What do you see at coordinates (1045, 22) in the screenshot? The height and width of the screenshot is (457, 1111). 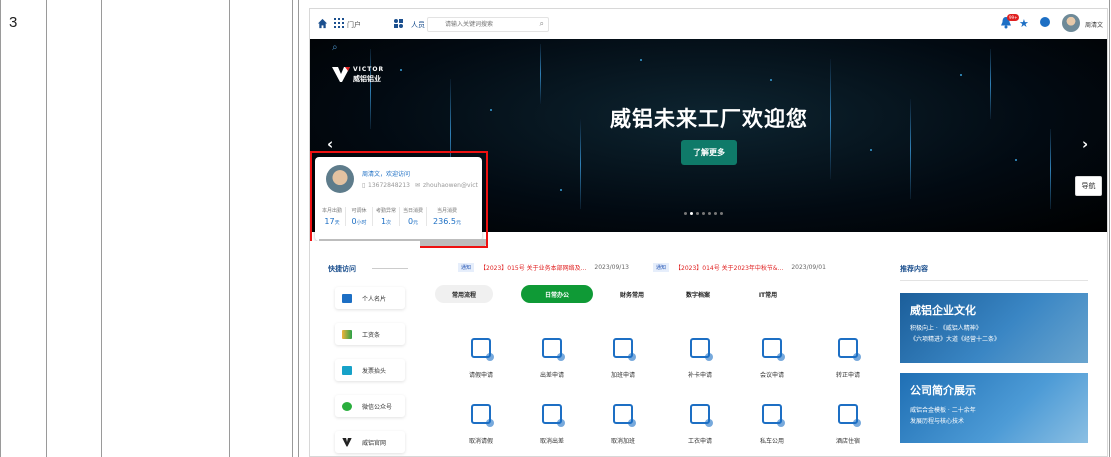 I see `chat-icon` at bounding box center [1045, 22].